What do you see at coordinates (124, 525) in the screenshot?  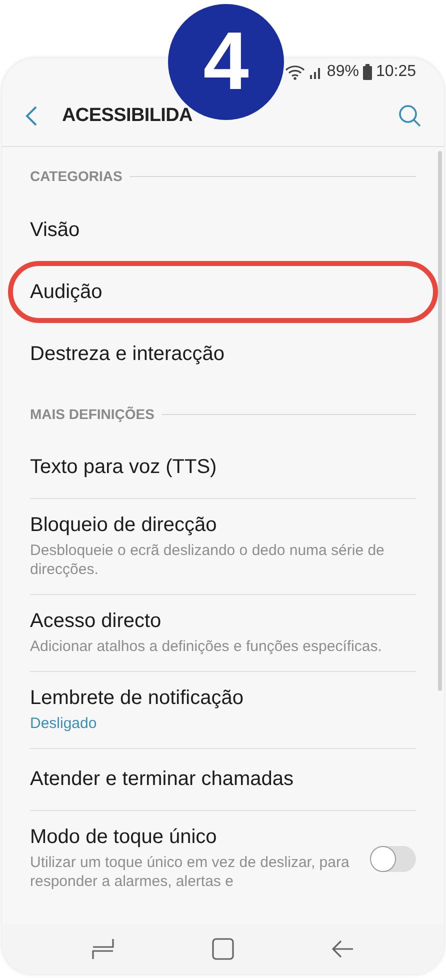 I see `item-title: Bloqueio de direcção` at bounding box center [124, 525].